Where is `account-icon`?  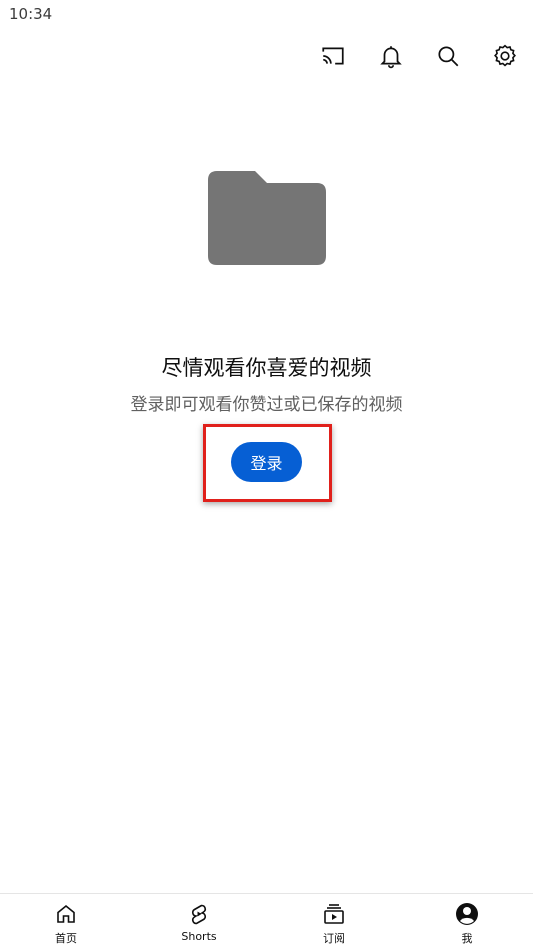
account-icon is located at coordinates (467, 914).